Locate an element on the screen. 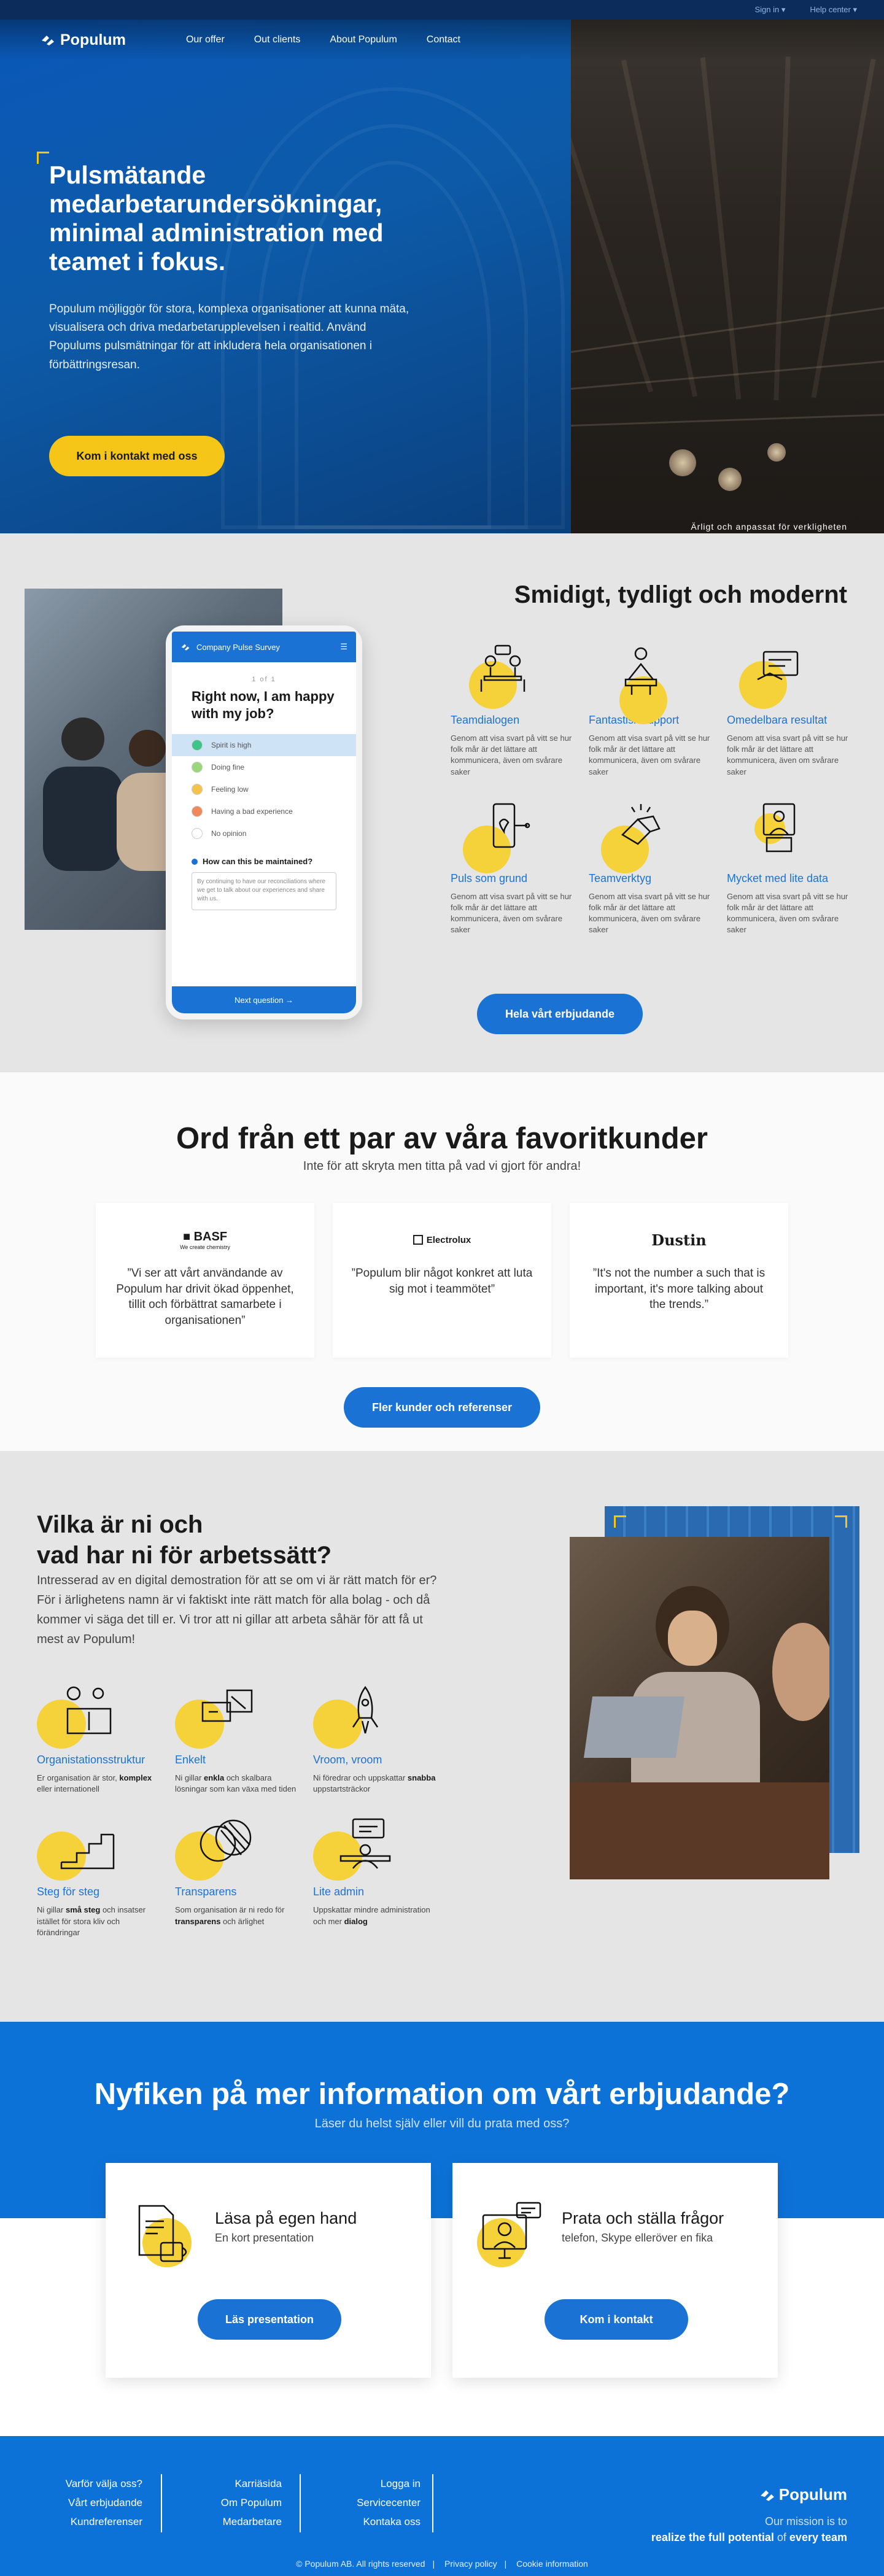  footer-link: Medarbetare is located at coordinates (252, 2521).